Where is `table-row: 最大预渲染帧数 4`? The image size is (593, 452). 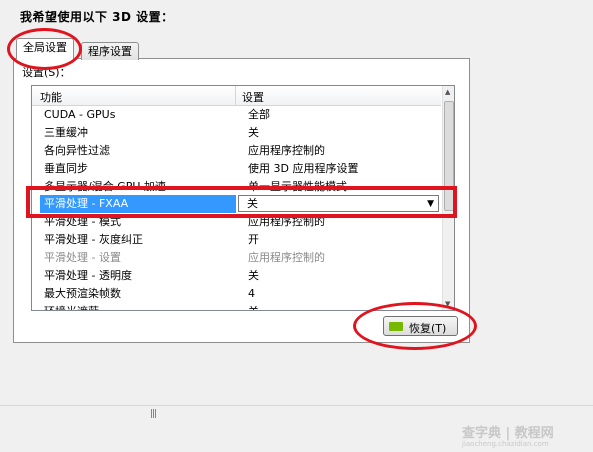
table-row: 最大预渲染帧数 4 is located at coordinates (236, 294).